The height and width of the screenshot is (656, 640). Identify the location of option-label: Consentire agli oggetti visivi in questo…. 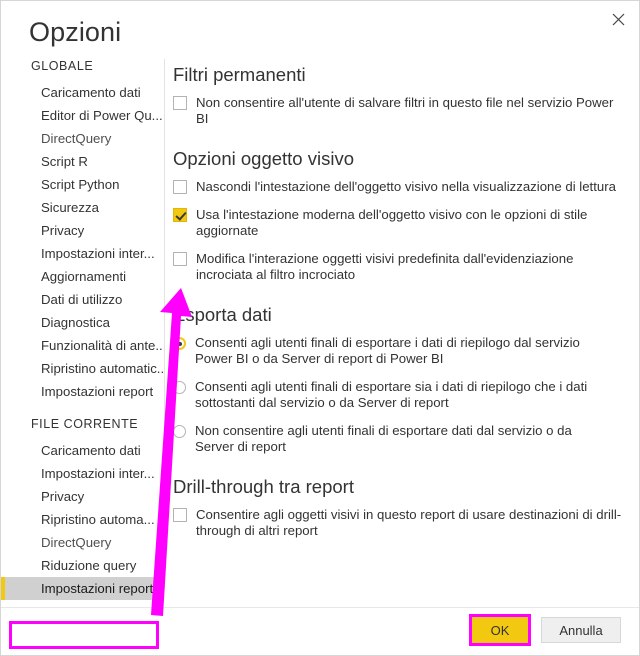
(409, 522).